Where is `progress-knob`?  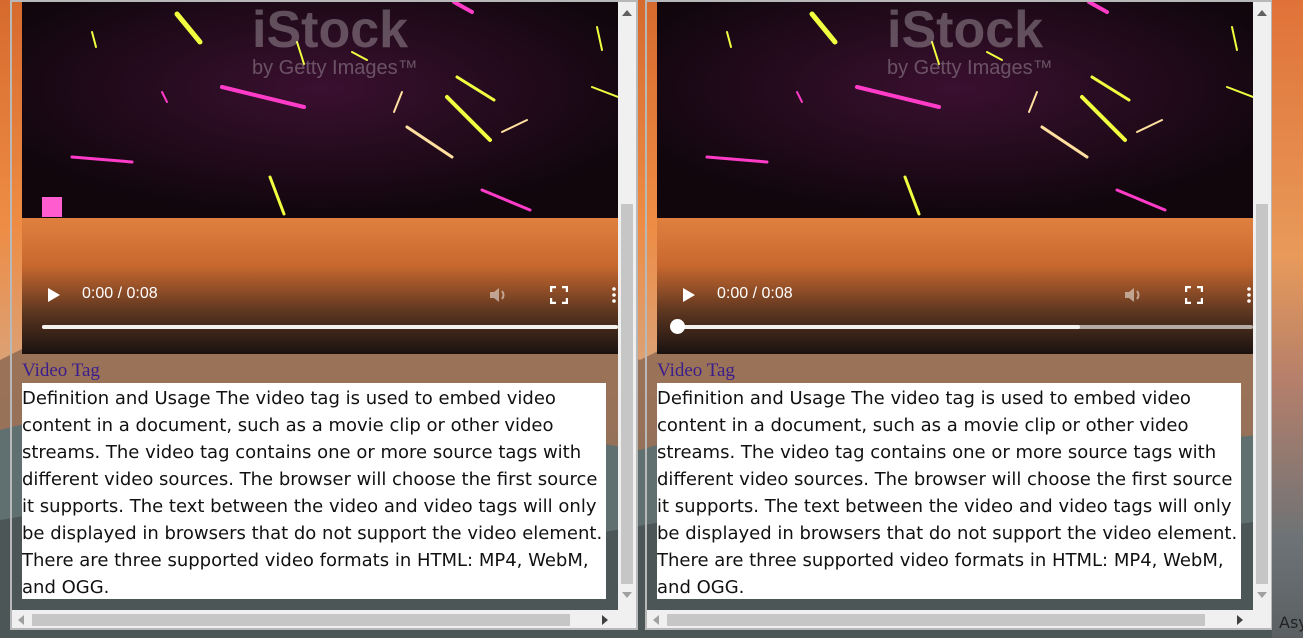
progress-knob is located at coordinates (677, 326).